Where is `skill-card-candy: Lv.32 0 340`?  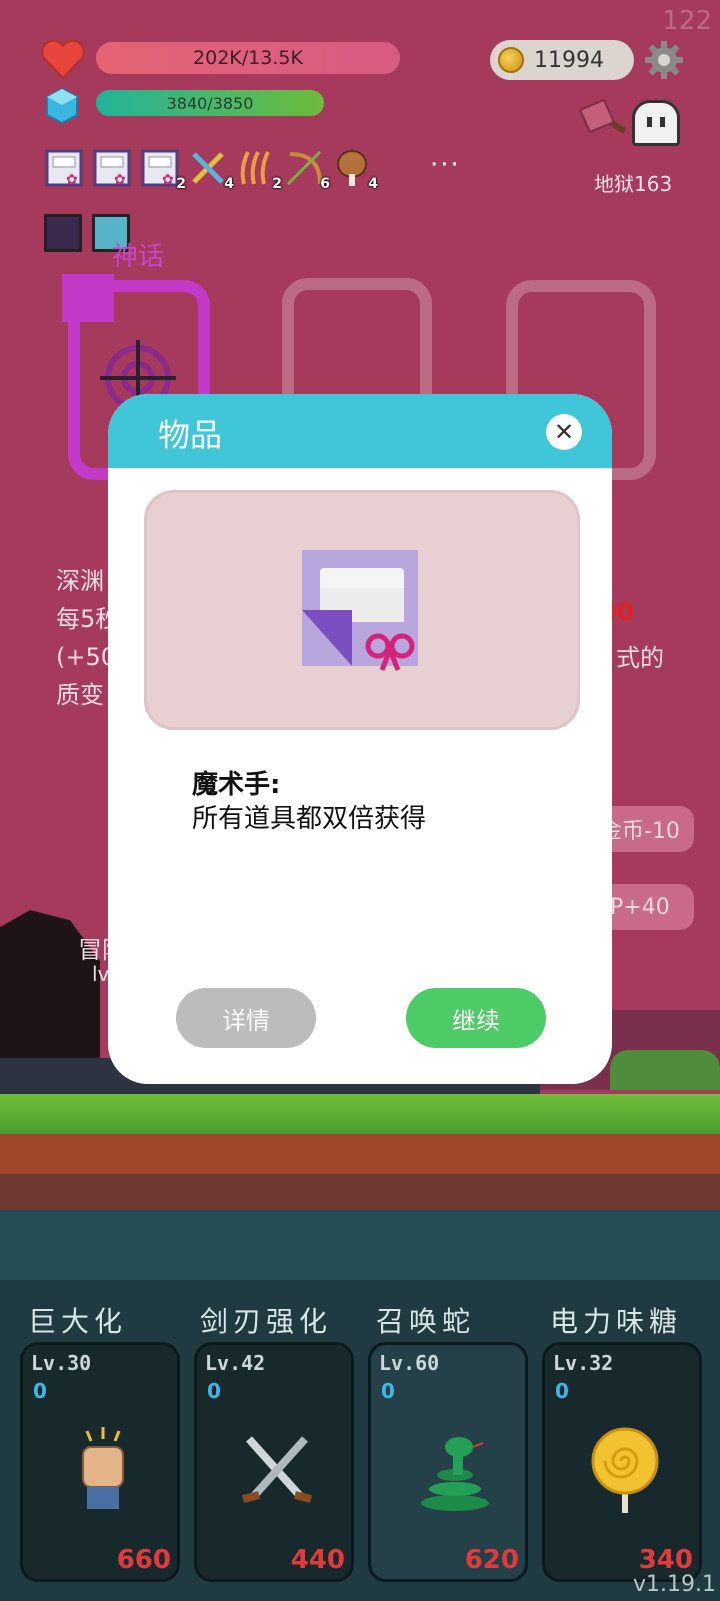
skill-card-candy: Lv.32 0 340 is located at coordinates (622, 1462).